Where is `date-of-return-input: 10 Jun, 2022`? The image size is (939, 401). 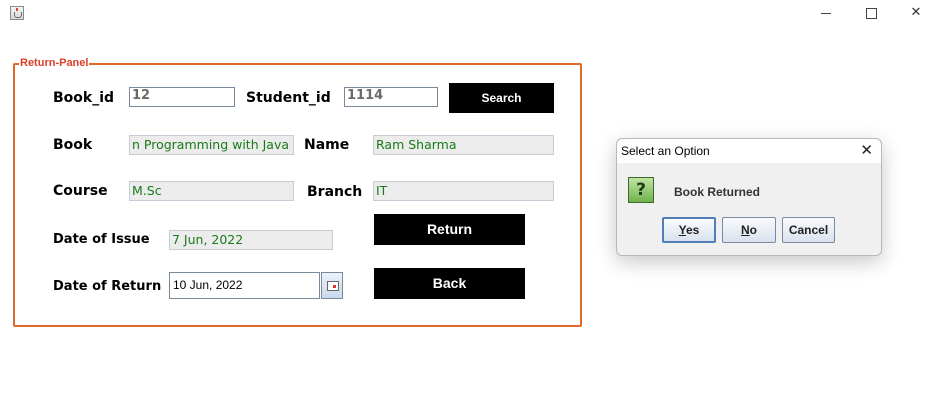
date-of-return-input: 10 Jun, 2022 is located at coordinates (244, 285).